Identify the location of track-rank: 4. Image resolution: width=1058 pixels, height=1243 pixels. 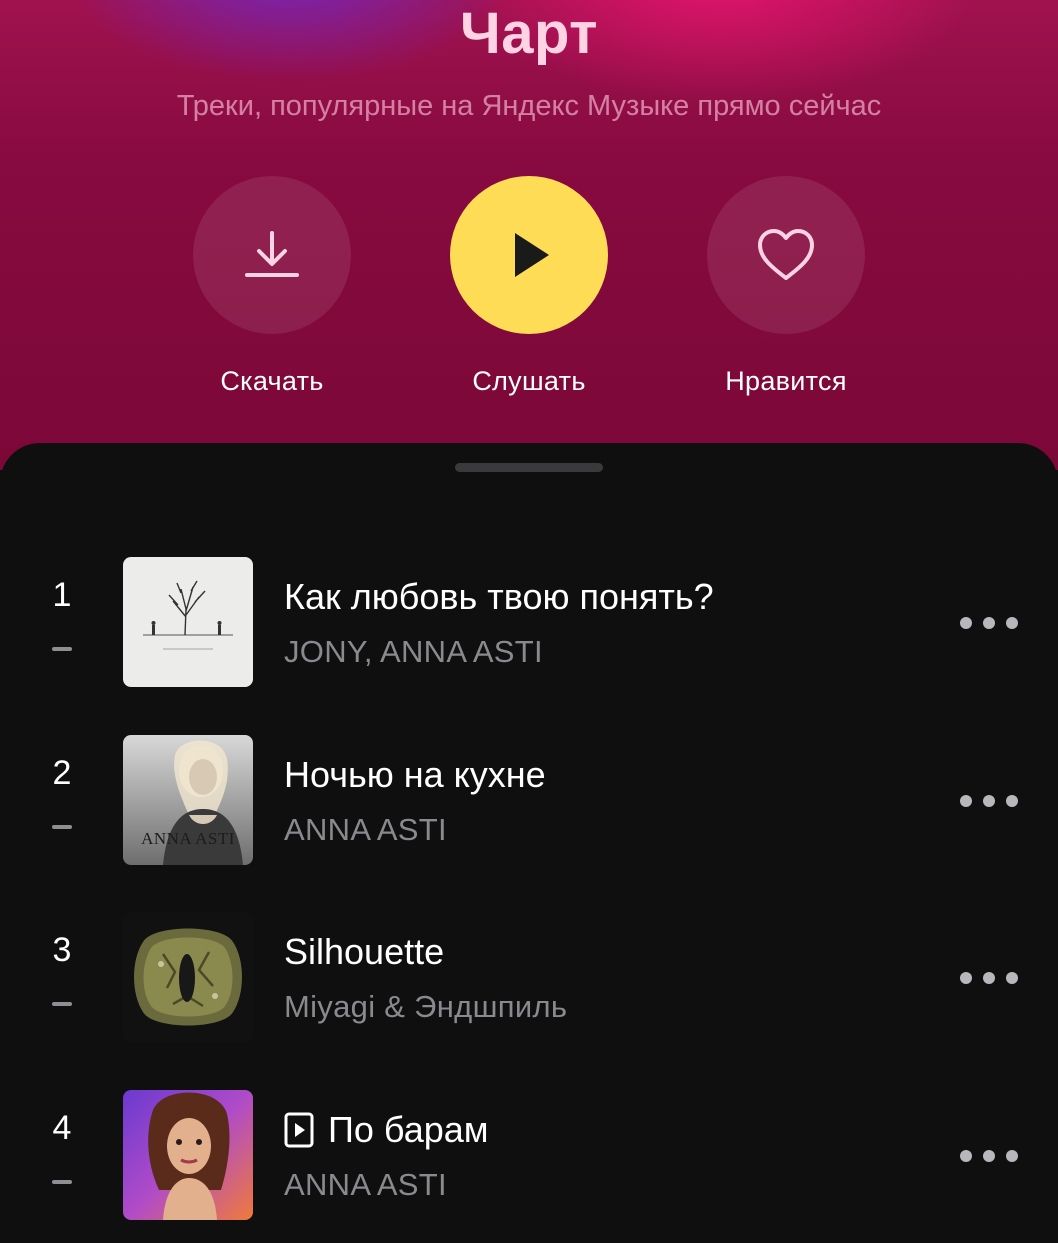
(62, 1128).